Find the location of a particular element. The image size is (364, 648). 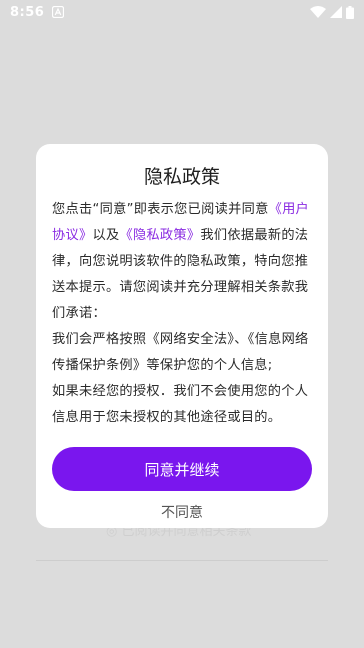

background-divider is located at coordinates (182, 560).